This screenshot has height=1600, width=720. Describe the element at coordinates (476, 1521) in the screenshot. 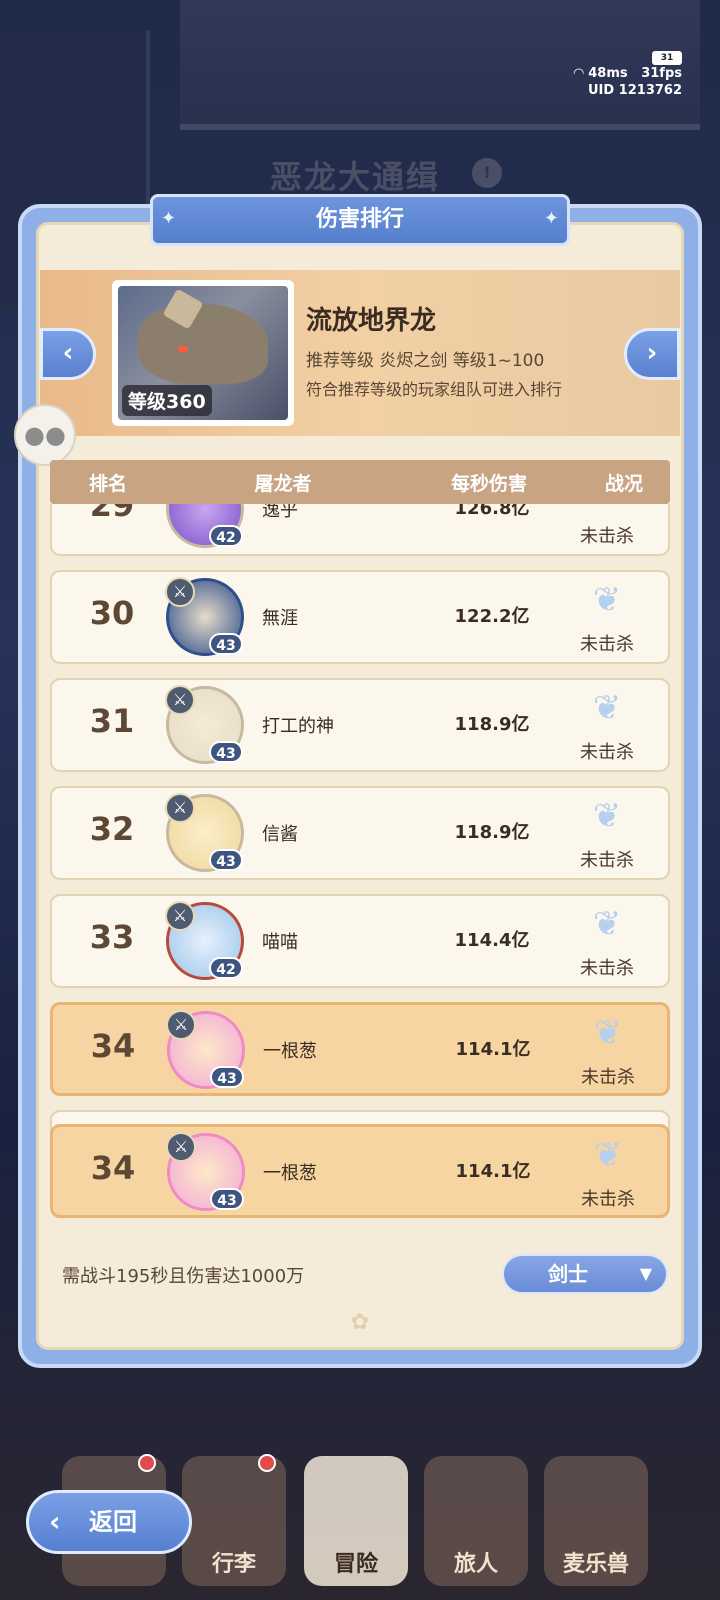

I see `nav-travelers: 旅人` at that location.